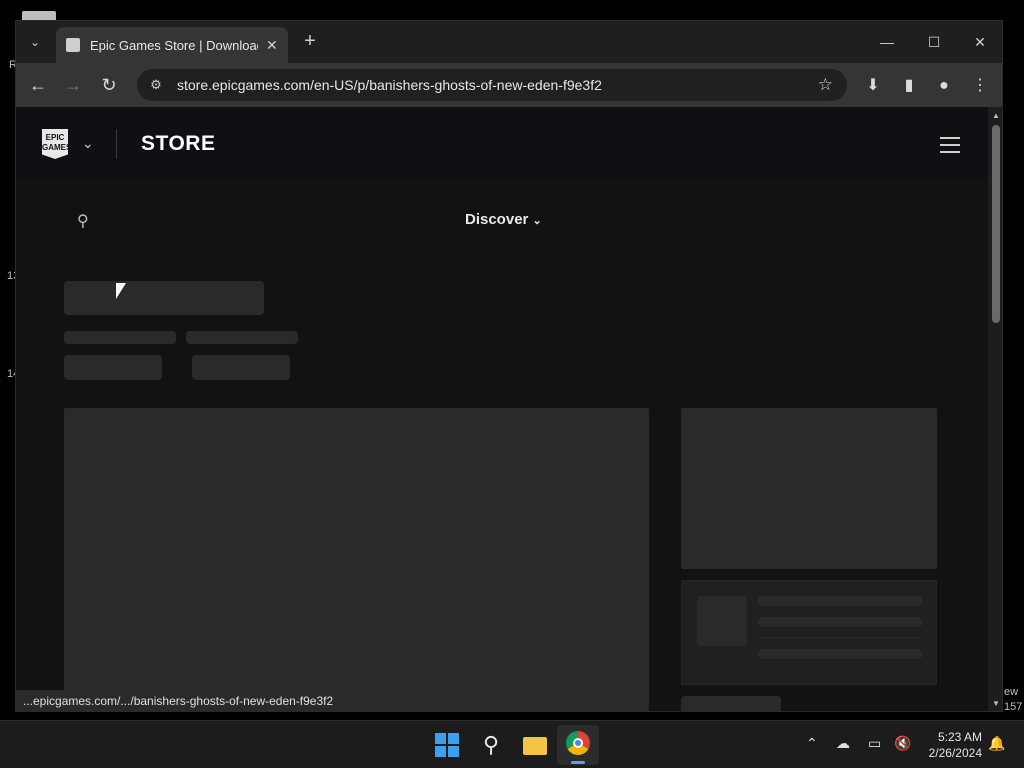 The height and width of the screenshot is (768, 1024). Describe the element at coordinates (980, 42) in the screenshot. I see `close-window-button: ✕` at that location.